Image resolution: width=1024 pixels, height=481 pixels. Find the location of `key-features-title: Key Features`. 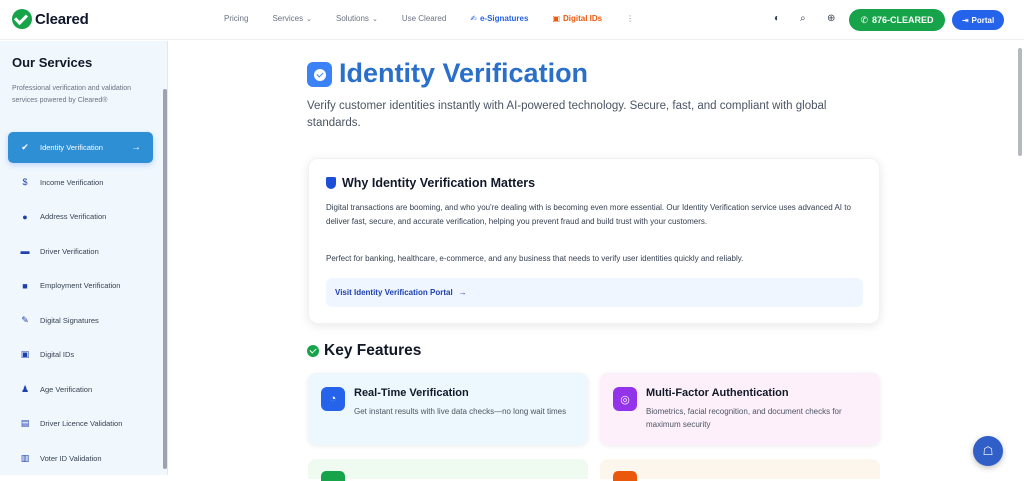

key-features-title: Key Features is located at coordinates (373, 350).